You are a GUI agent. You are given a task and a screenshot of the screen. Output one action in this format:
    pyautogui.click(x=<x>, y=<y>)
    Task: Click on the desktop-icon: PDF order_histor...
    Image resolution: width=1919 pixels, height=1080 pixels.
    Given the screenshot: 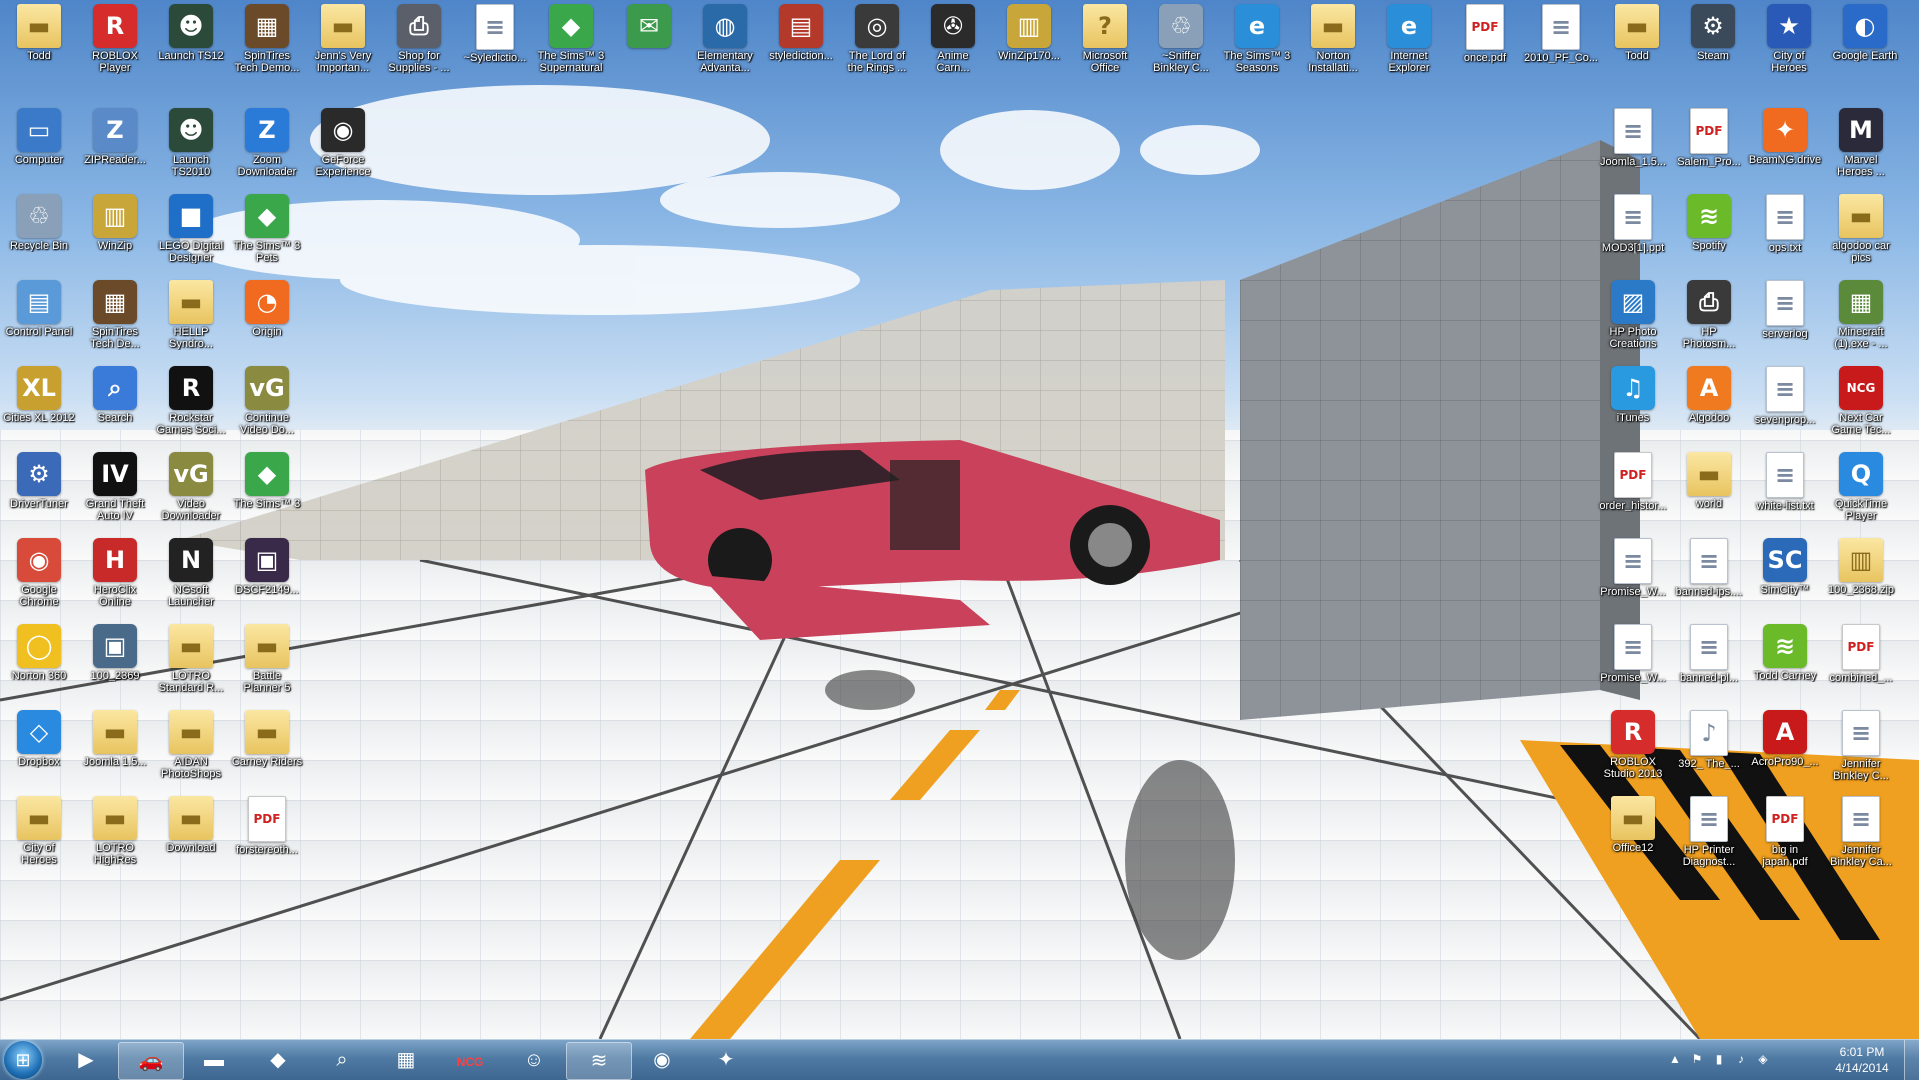 What is the action you would take?
    pyautogui.click(x=1633, y=500)
    